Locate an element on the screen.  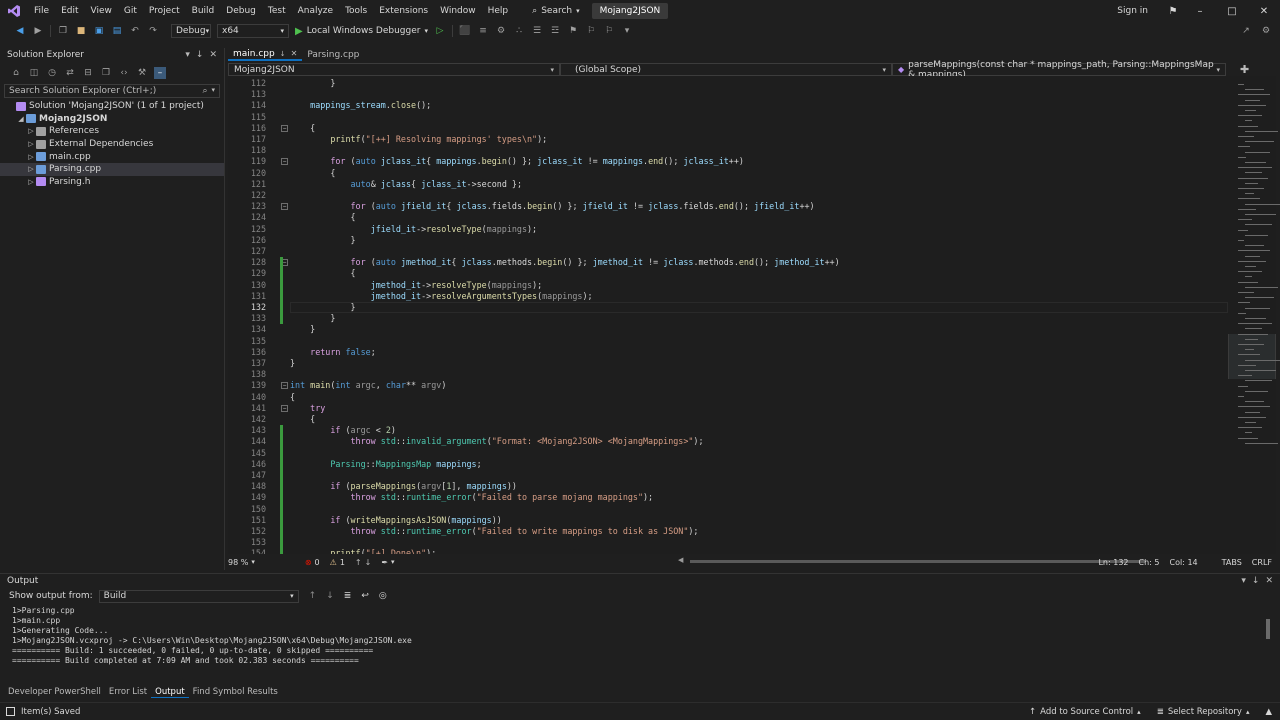
output-source-dropdown: Build ▾ is located at coordinates (198, 596).